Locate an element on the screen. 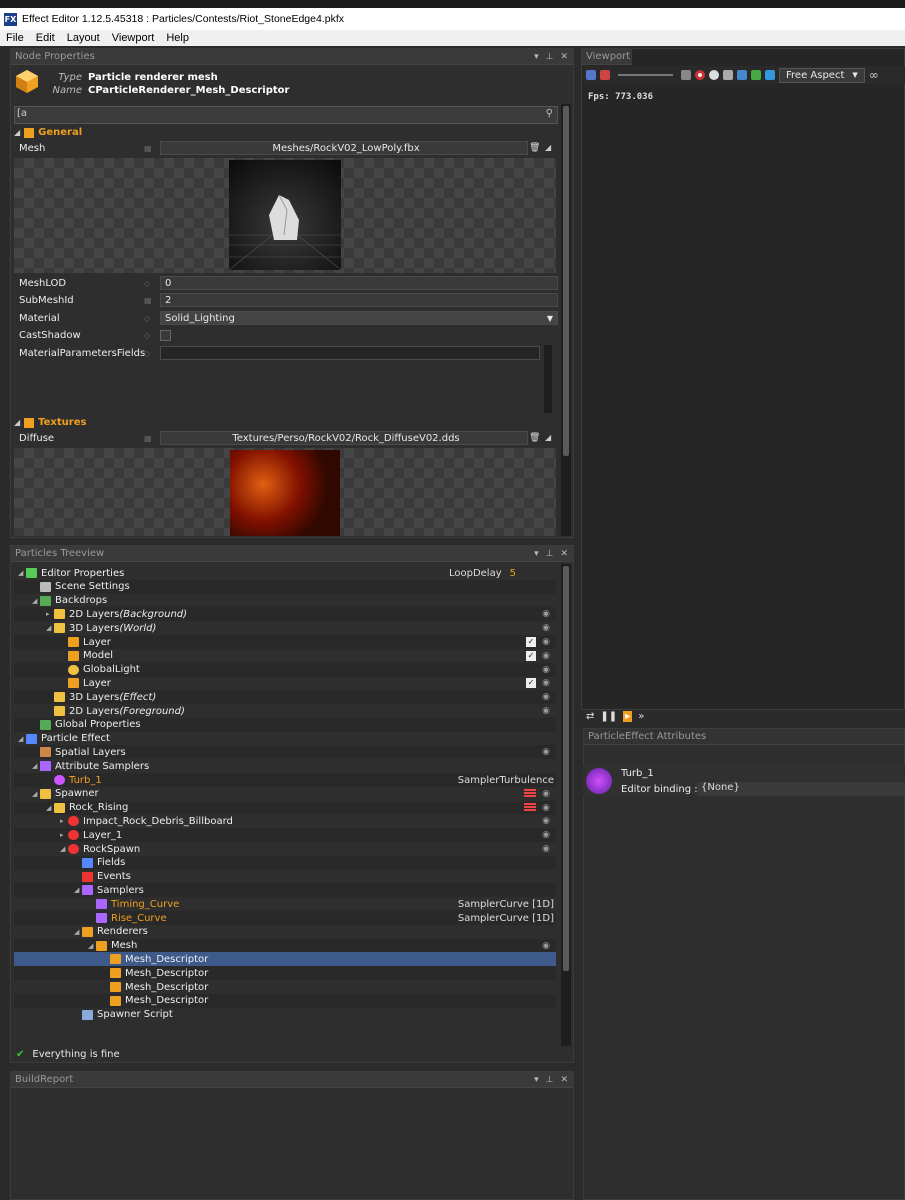 The width and height of the screenshot is (905, 1200). matparams-field is located at coordinates (350, 353).